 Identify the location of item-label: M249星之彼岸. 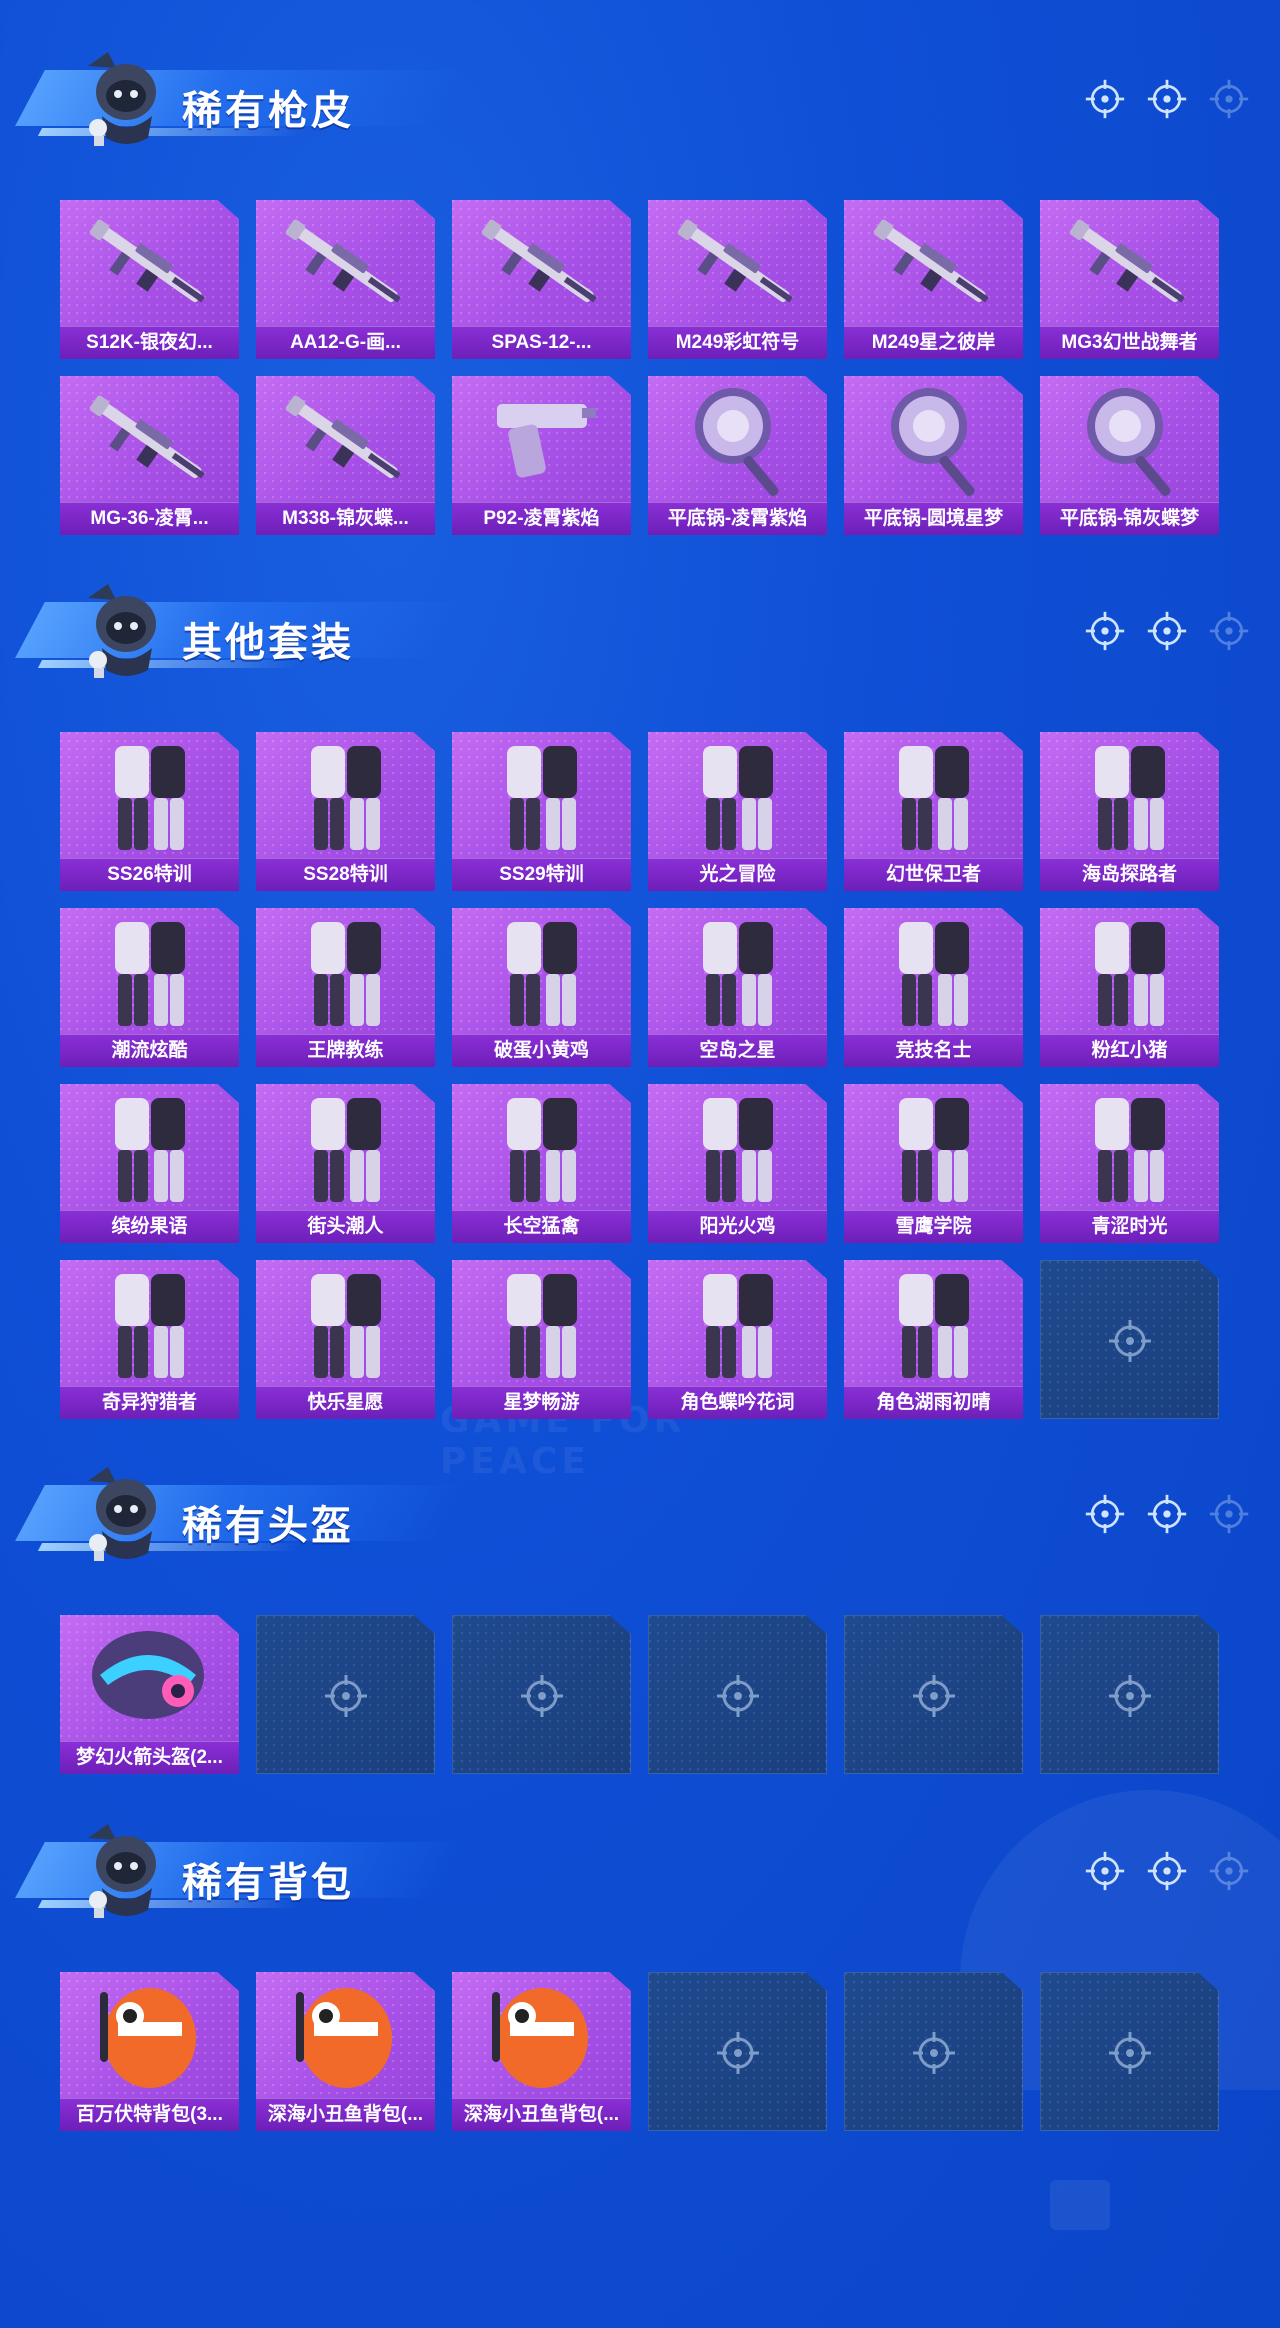
(933, 342).